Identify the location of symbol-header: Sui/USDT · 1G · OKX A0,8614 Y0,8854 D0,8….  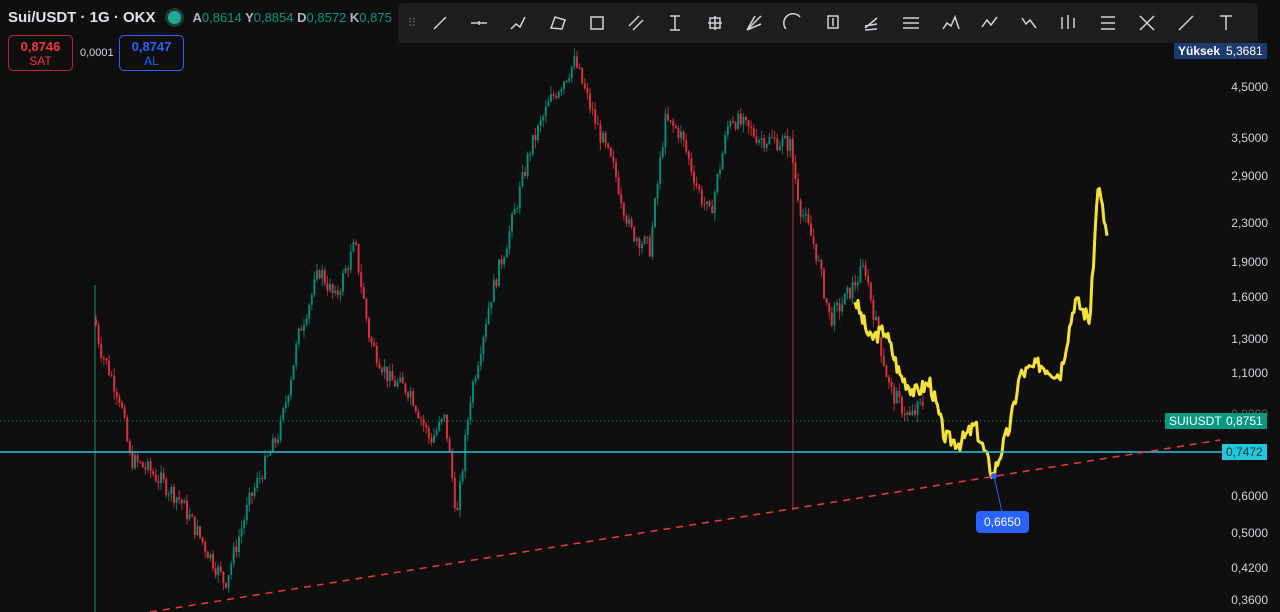
(200, 17).